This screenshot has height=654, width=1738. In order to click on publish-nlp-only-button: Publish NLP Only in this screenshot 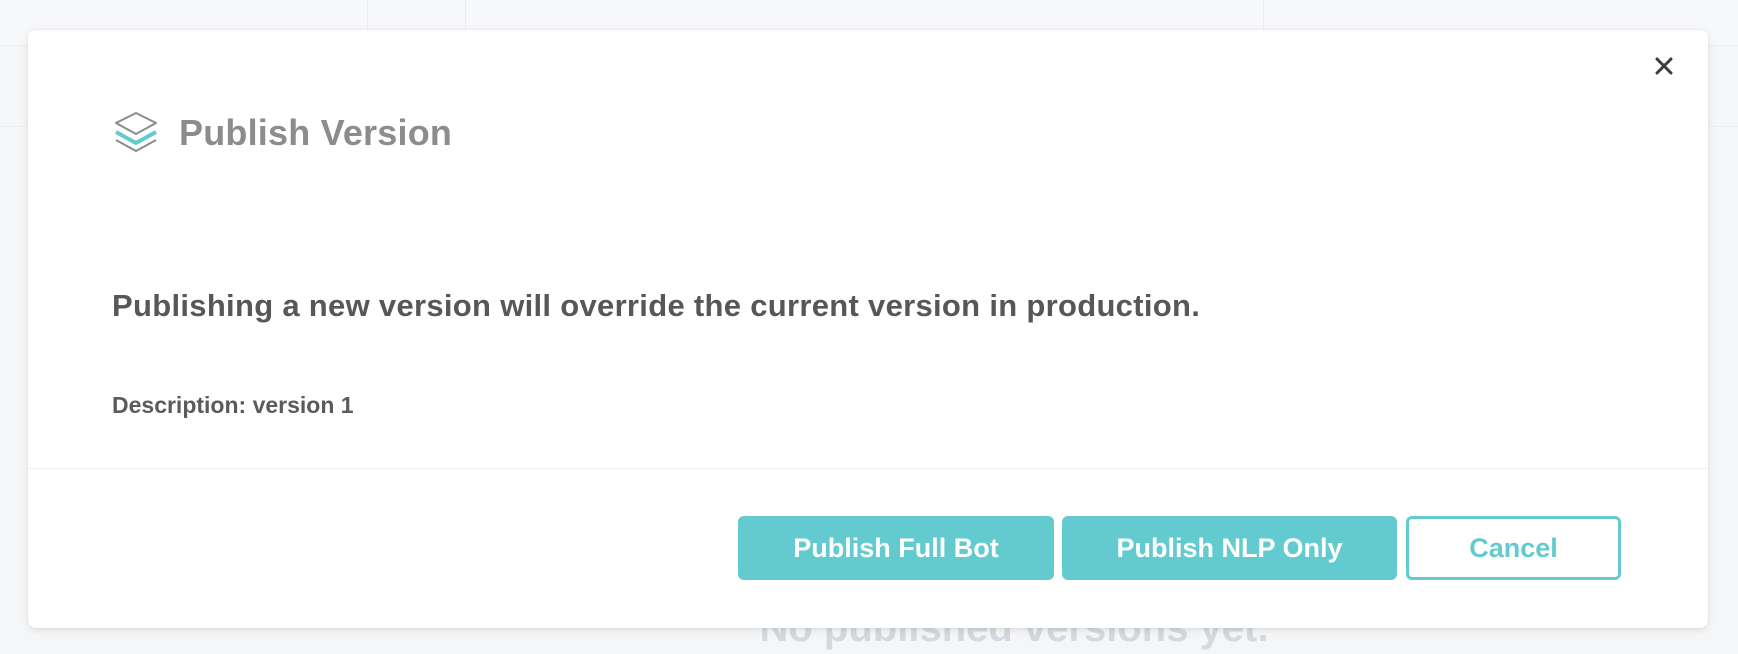, I will do `click(1229, 548)`.